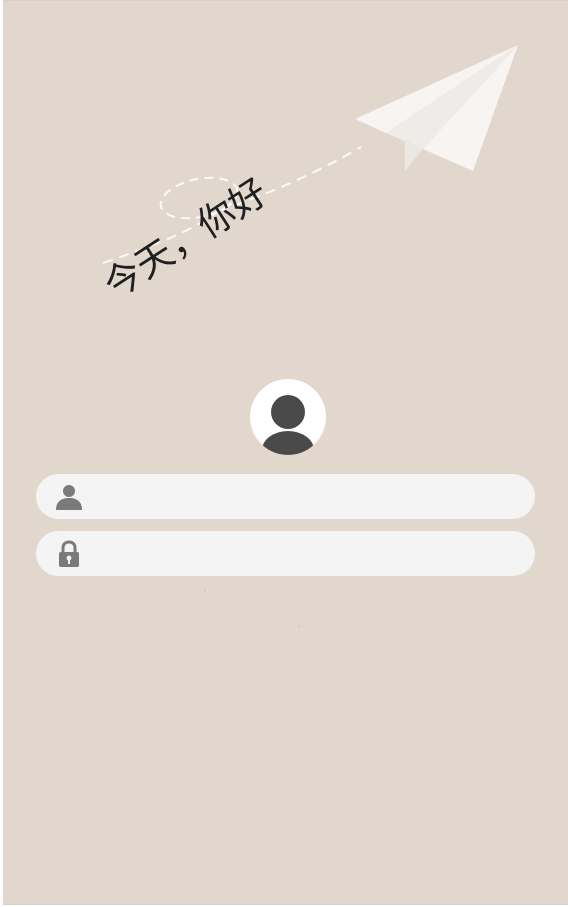 The height and width of the screenshot is (907, 568). I want to click on user-icon, so click(69, 497).